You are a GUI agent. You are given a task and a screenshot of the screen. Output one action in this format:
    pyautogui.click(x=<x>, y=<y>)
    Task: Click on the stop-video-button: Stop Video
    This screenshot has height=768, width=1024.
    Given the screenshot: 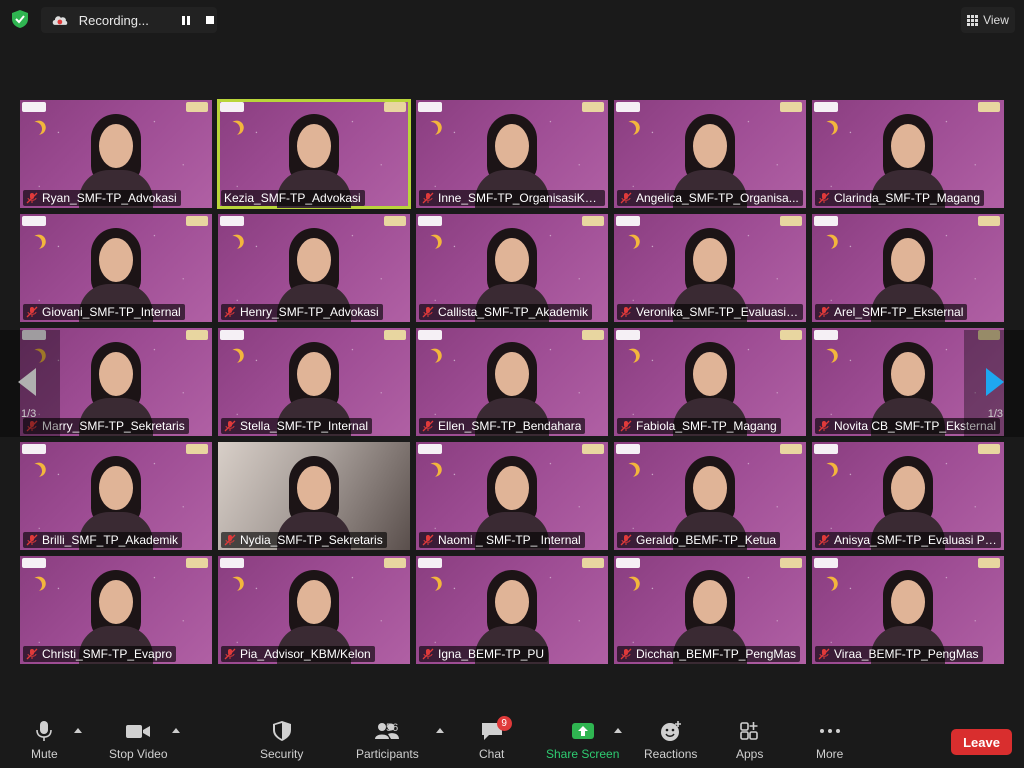 What is the action you would take?
    pyautogui.click(x=138, y=740)
    